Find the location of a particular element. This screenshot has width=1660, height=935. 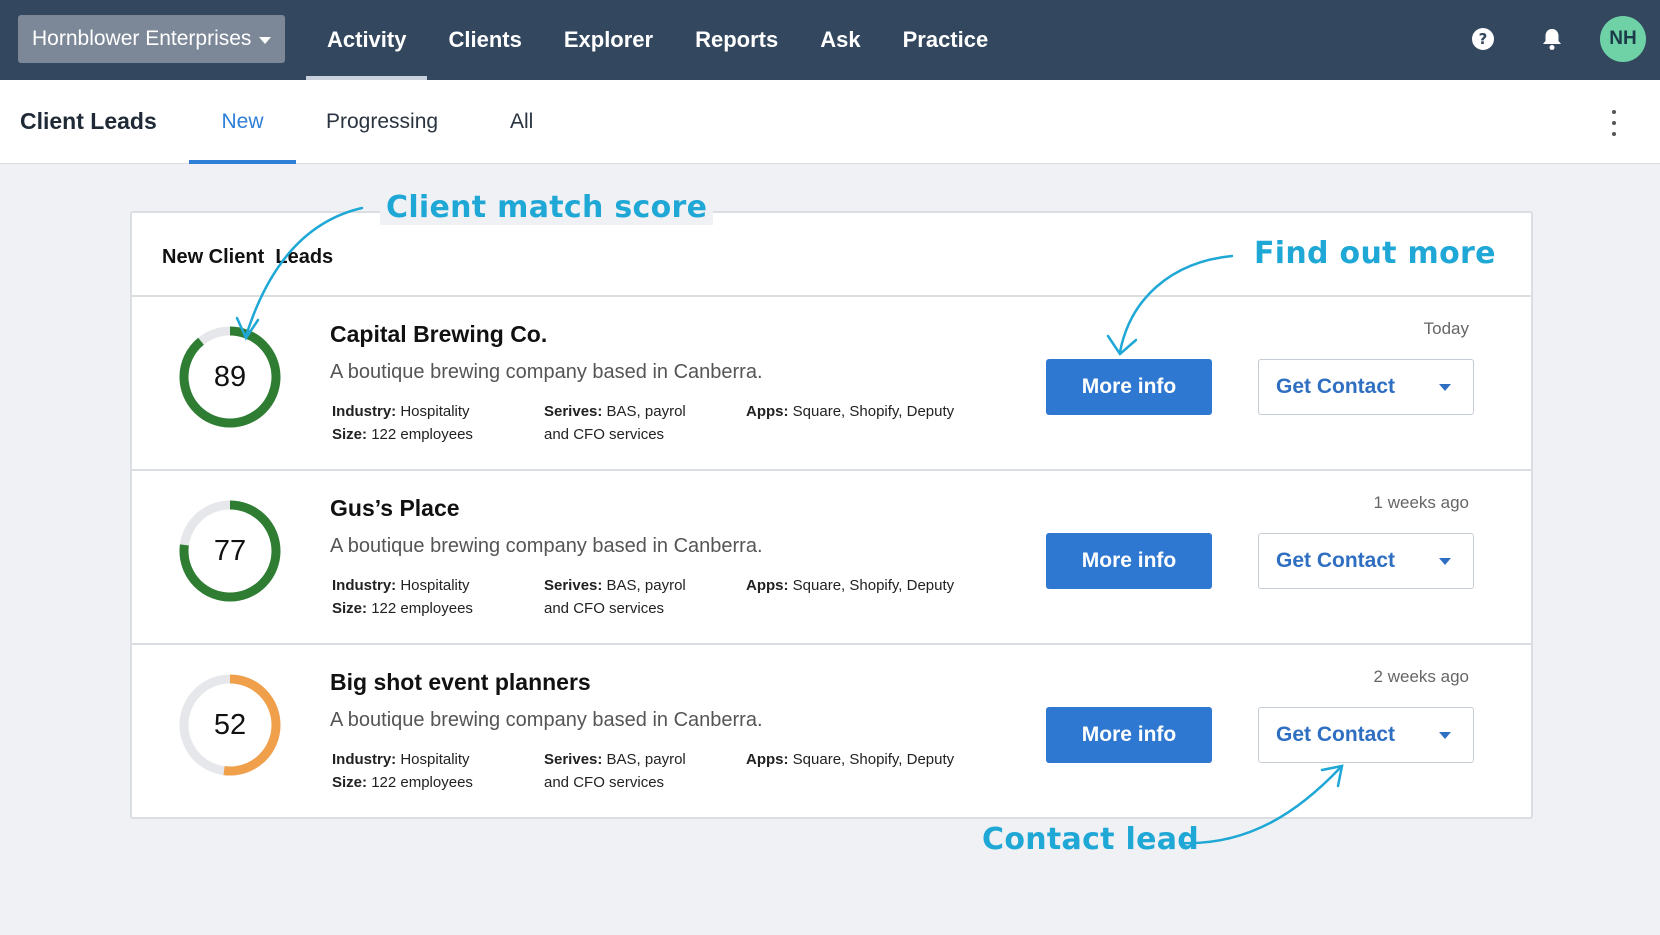

nav-reports: Reports is located at coordinates (736, 40).